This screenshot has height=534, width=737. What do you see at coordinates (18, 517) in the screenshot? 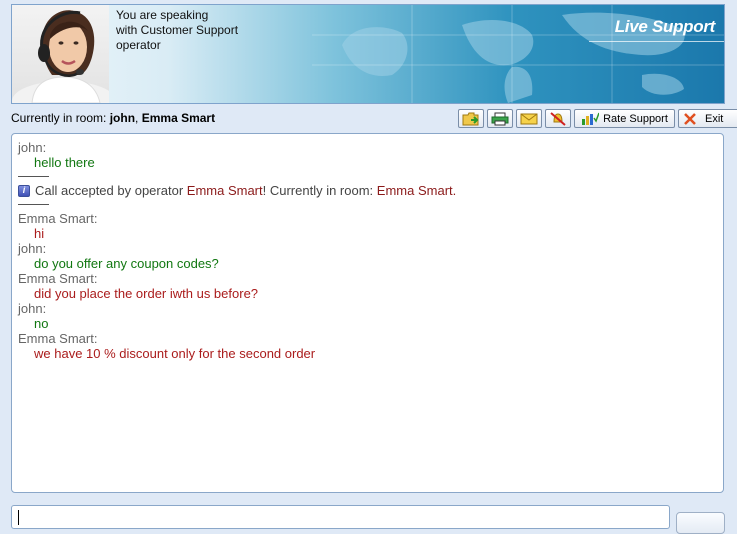
I see `text-caret` at bounding box center [18, 517].